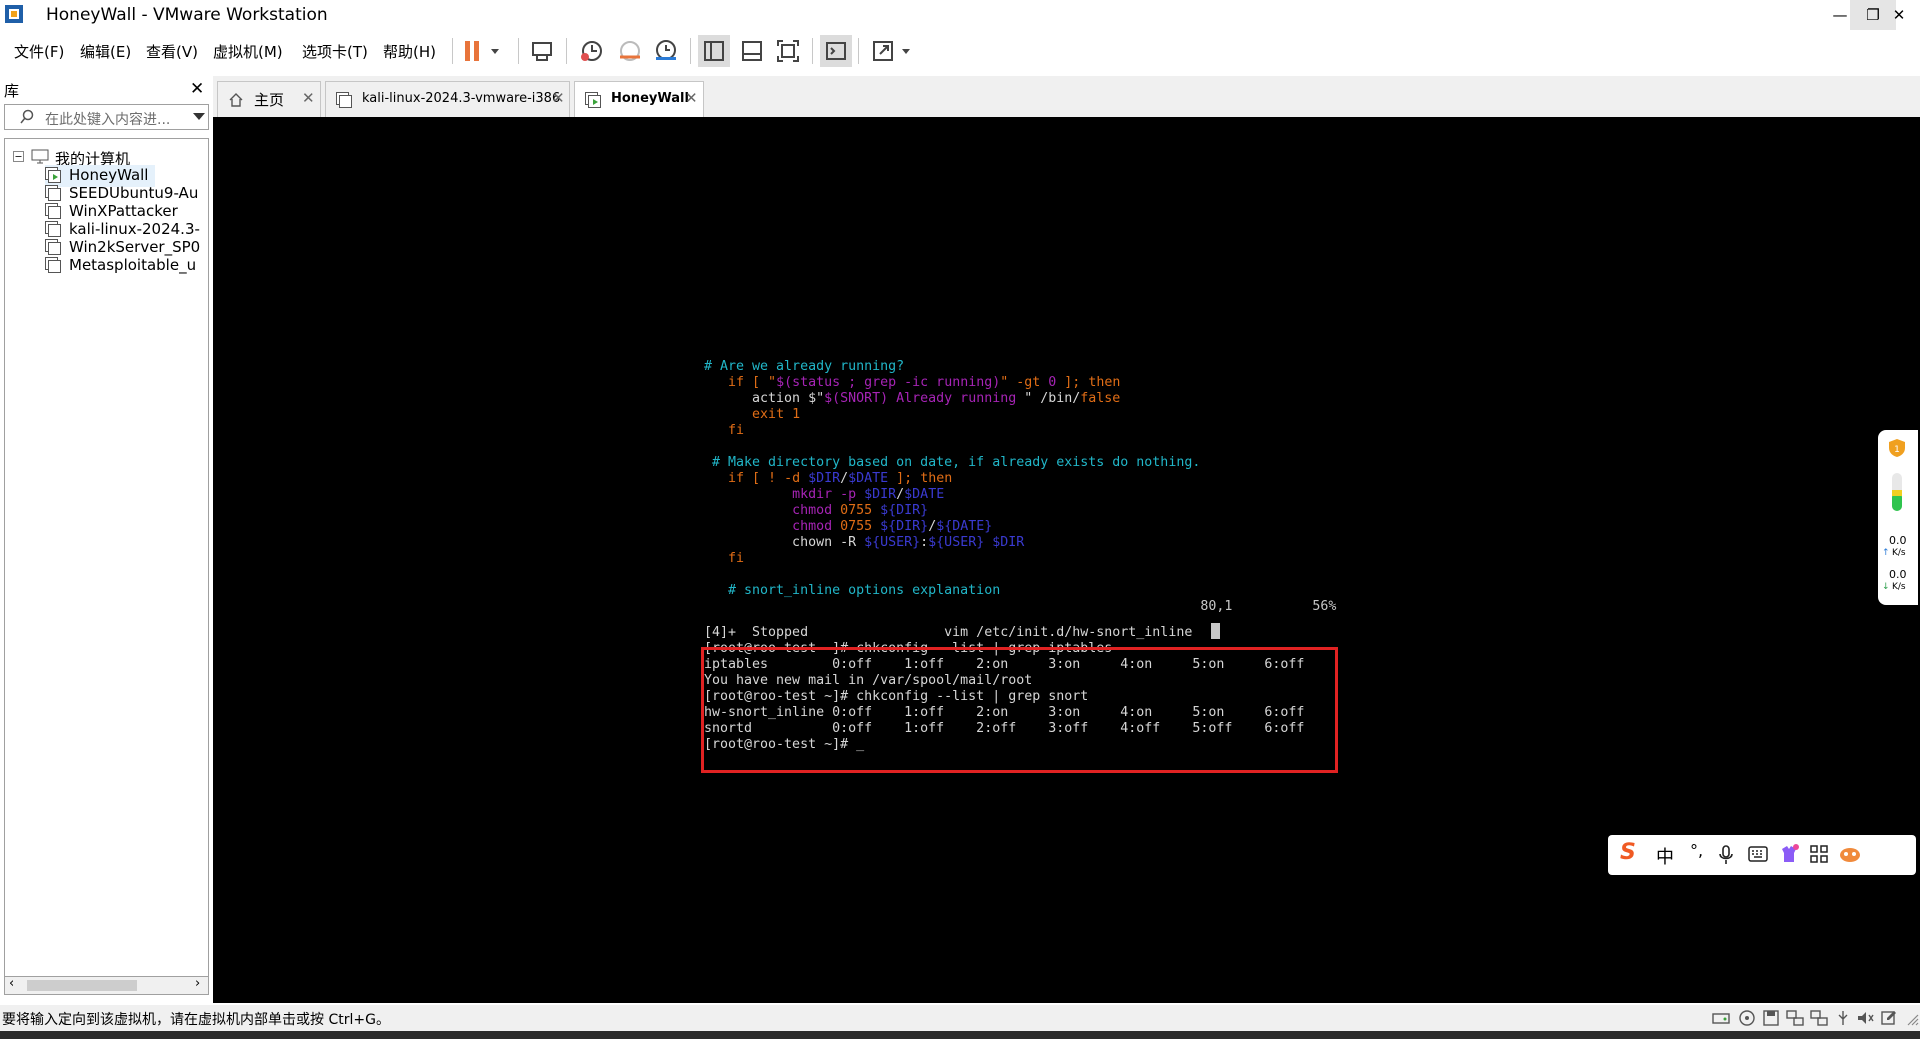 The image size is (1920, 1039). I want to click on tab-label: 主页, so click(269, 100).